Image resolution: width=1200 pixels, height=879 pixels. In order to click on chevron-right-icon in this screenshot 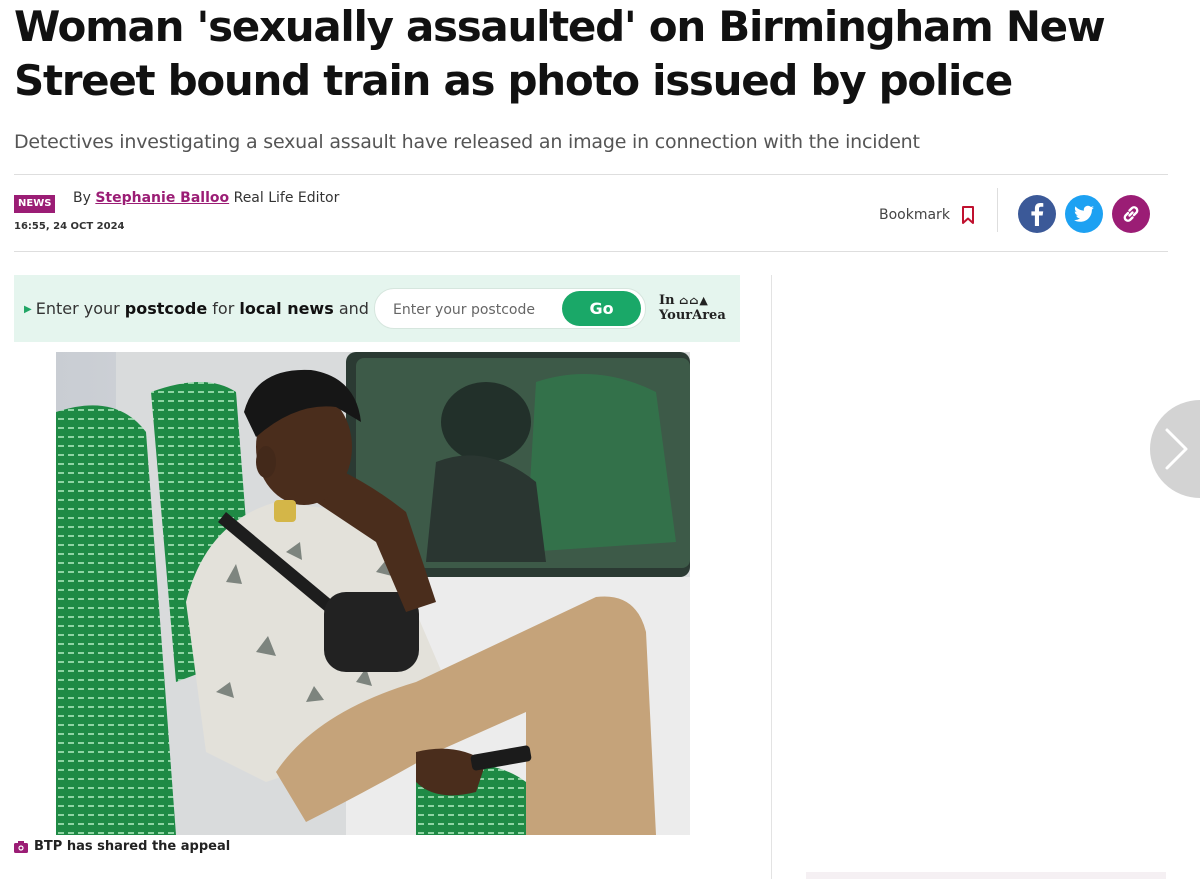, I will do `click(1176, 449)`.